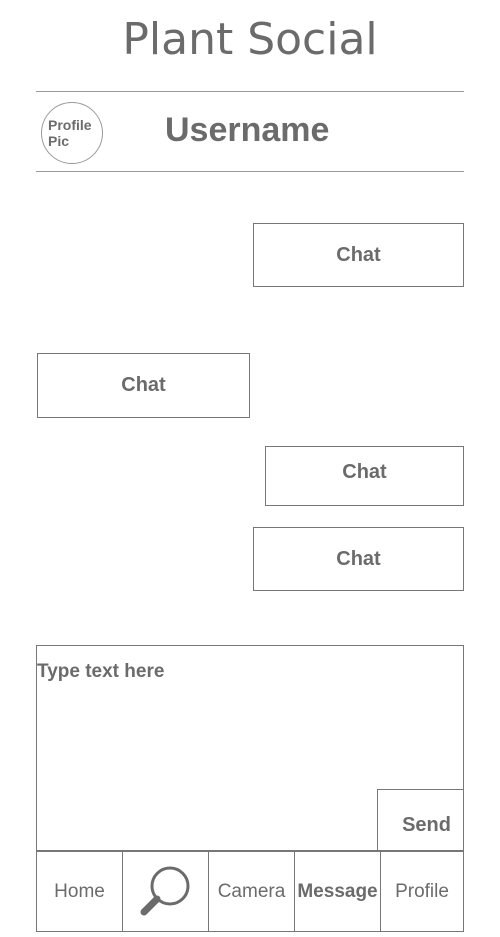  Describe the element at coordinates (143, 385) in the screenshot. I see `chat-bubble-left-1: Chat` at that location.